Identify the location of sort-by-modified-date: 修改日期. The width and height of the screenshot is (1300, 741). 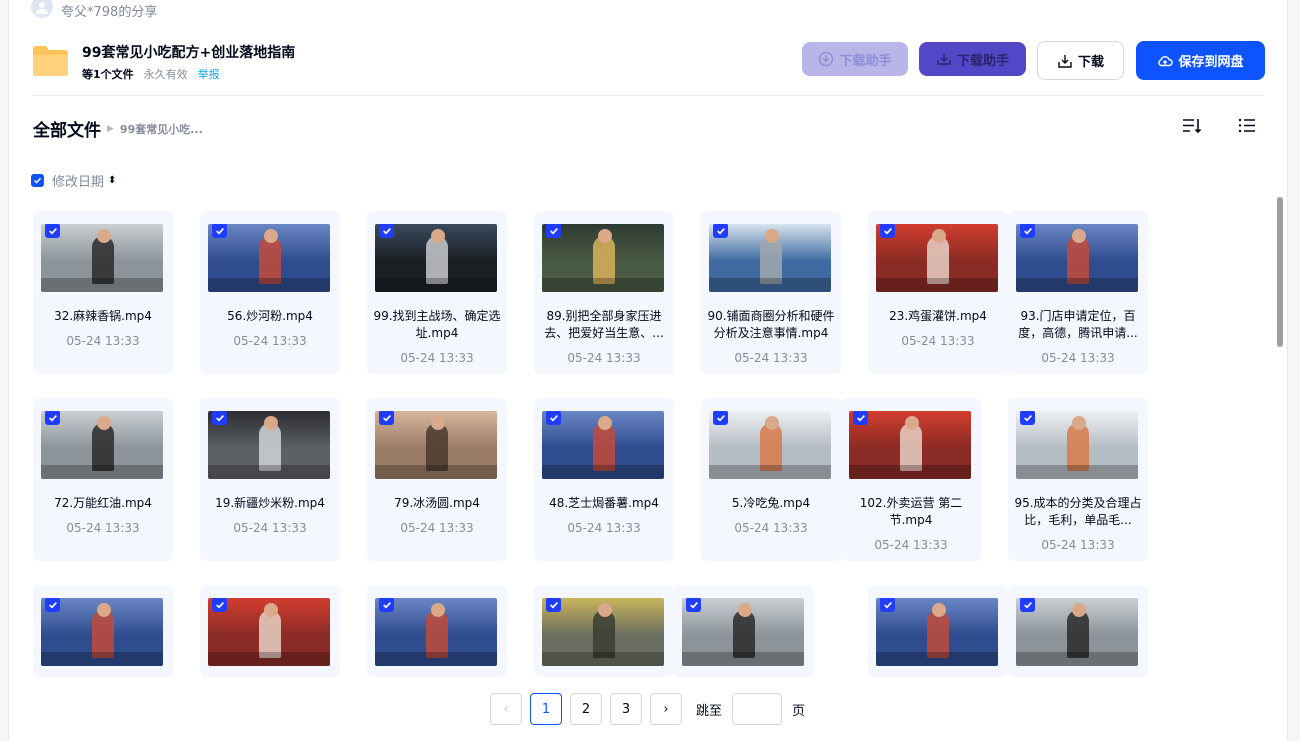
(78, 180).